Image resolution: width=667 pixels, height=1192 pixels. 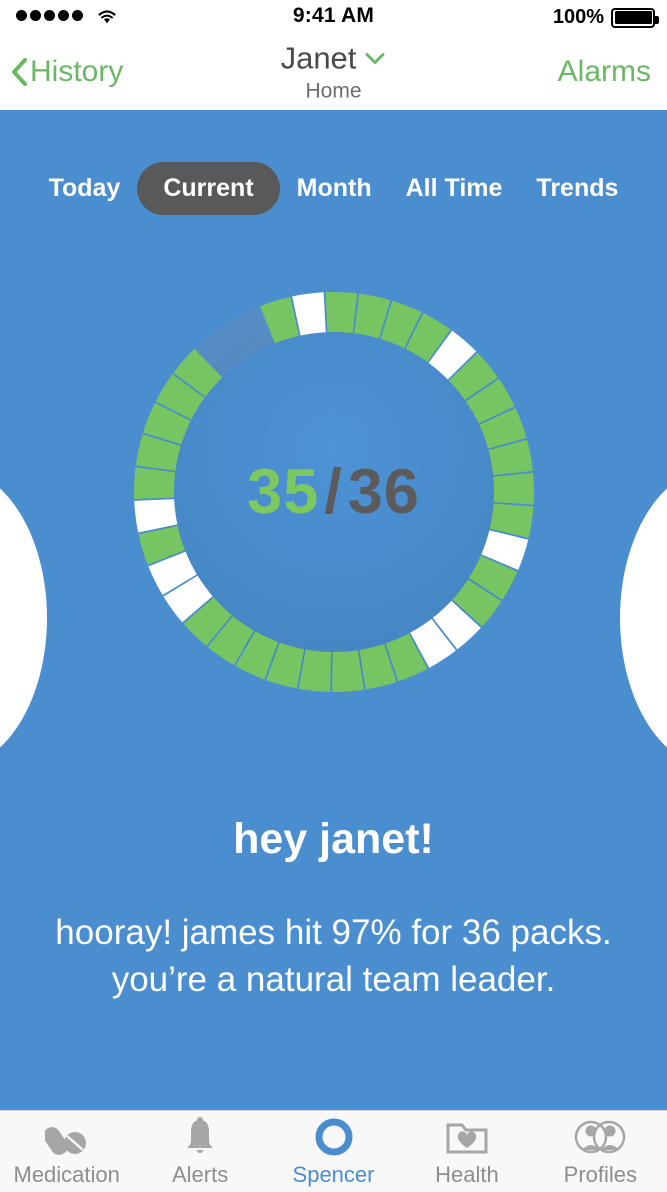 I want to click on filter-tabs: Today Current Month All Time Trends, so click(x=333, y=188).